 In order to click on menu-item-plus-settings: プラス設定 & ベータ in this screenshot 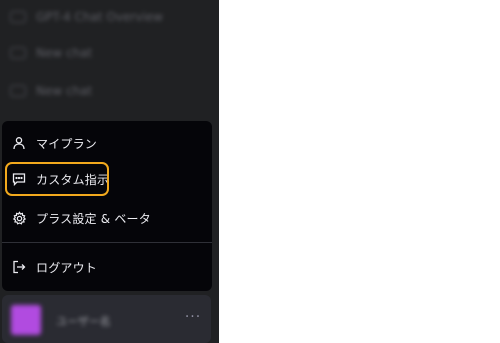, I will do `click(107, 218)`.